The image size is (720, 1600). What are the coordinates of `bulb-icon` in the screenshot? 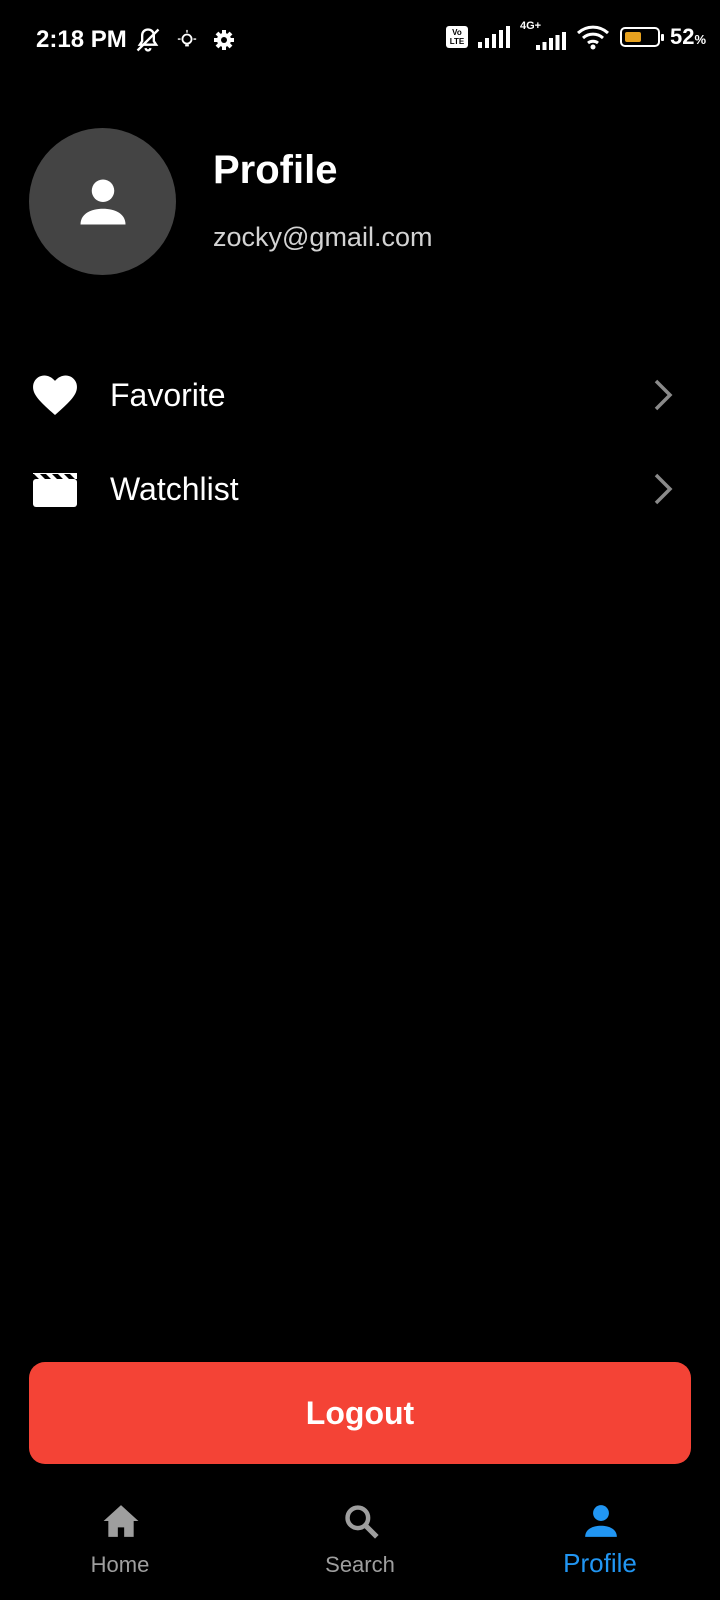 It's located at (187, 38).